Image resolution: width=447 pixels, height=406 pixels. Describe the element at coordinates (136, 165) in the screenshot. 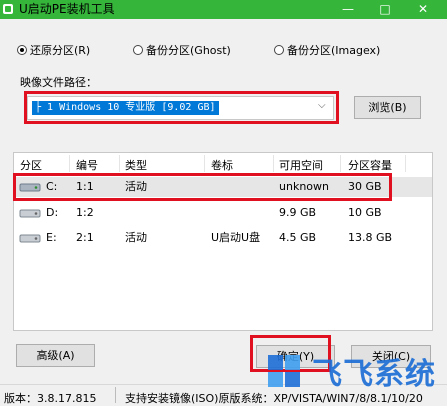

I see `column-header-type: 类型` at that location.